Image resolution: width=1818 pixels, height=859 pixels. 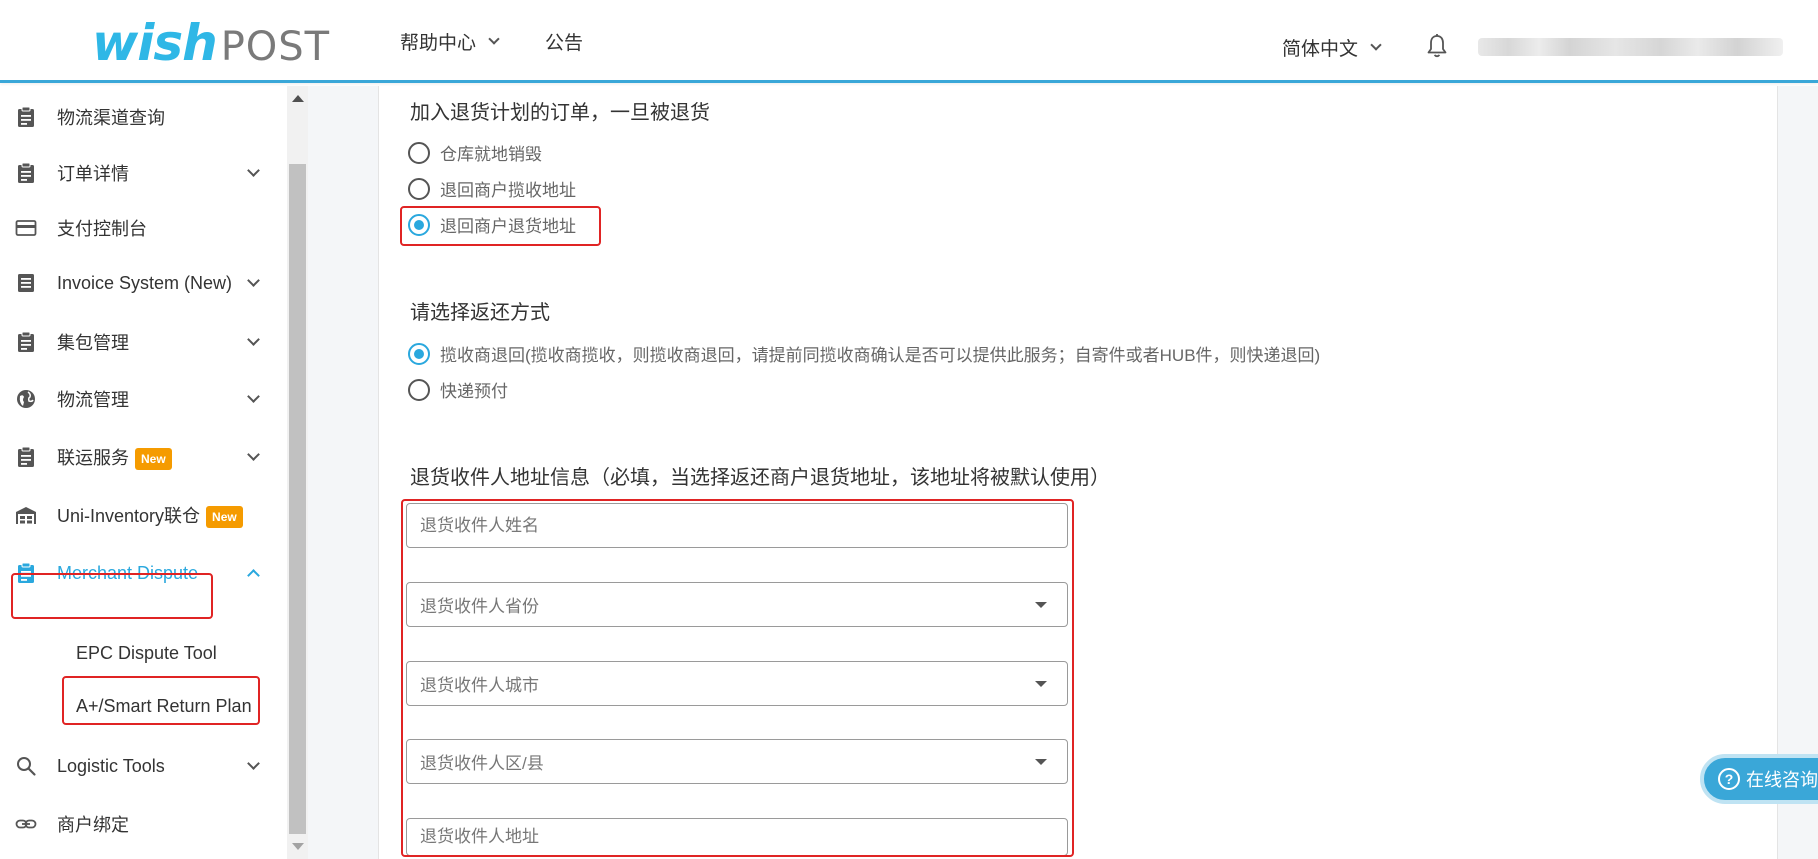 What do you see at coordinates (508, 190) in the screenshot?
I see `radio-label: 退回商户揽收地址` at bounding box center [508, 190].